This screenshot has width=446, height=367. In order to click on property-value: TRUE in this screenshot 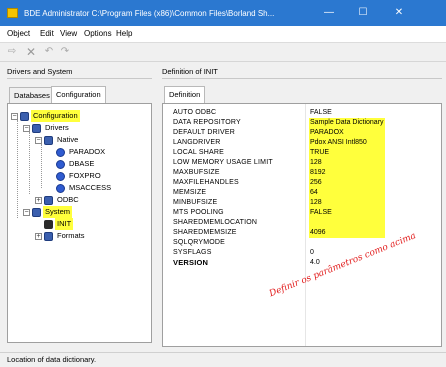, I will do `click(318, 153)`.